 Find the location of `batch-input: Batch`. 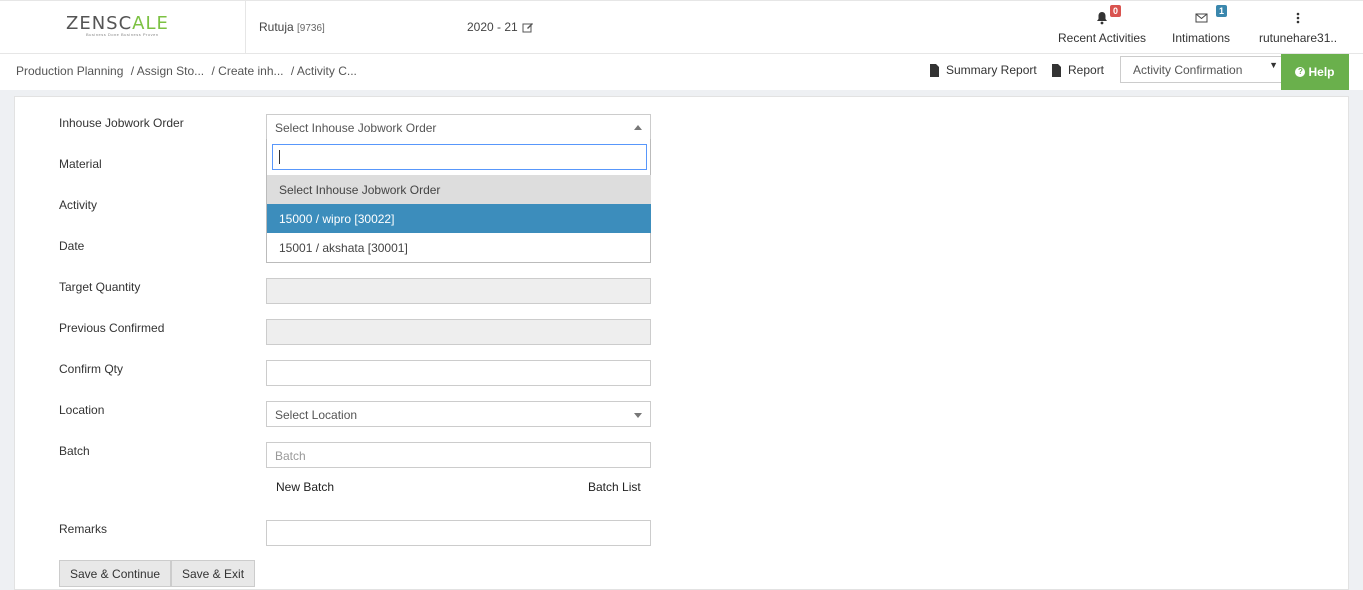

batch-input: Batch is located at coordinates (458, 455).